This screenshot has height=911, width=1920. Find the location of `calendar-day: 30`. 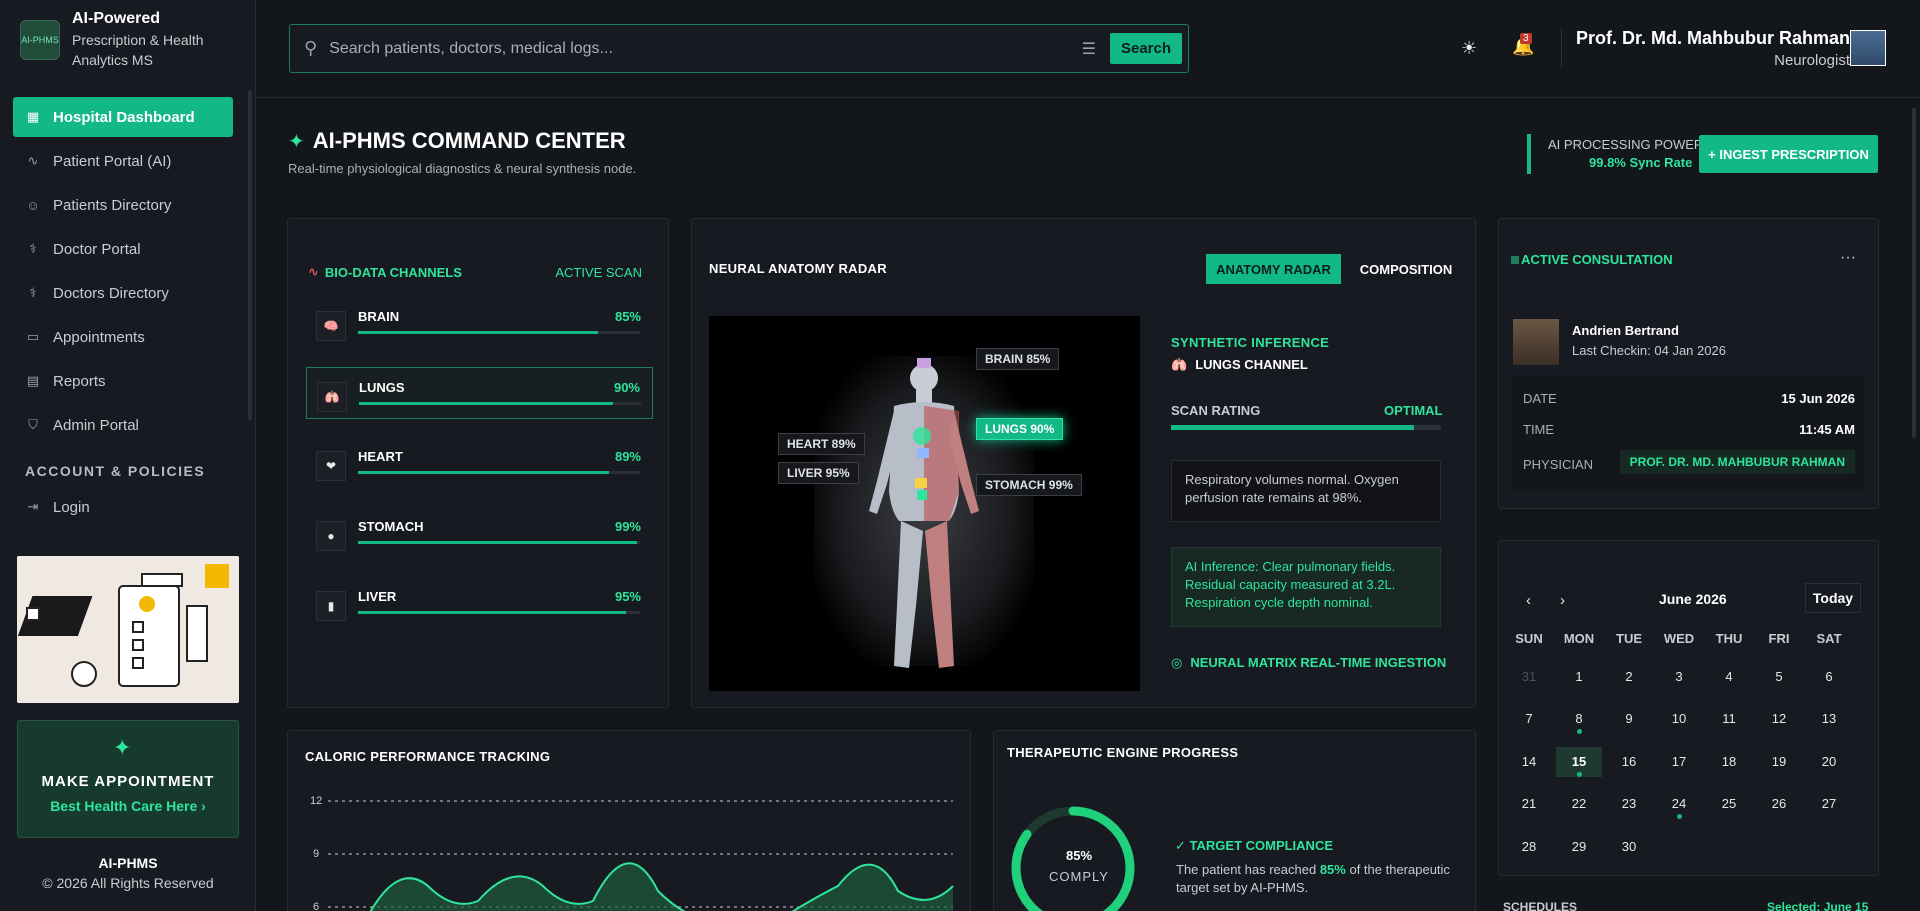

calendar-day: 30 is located at coordinates (1629, 847).